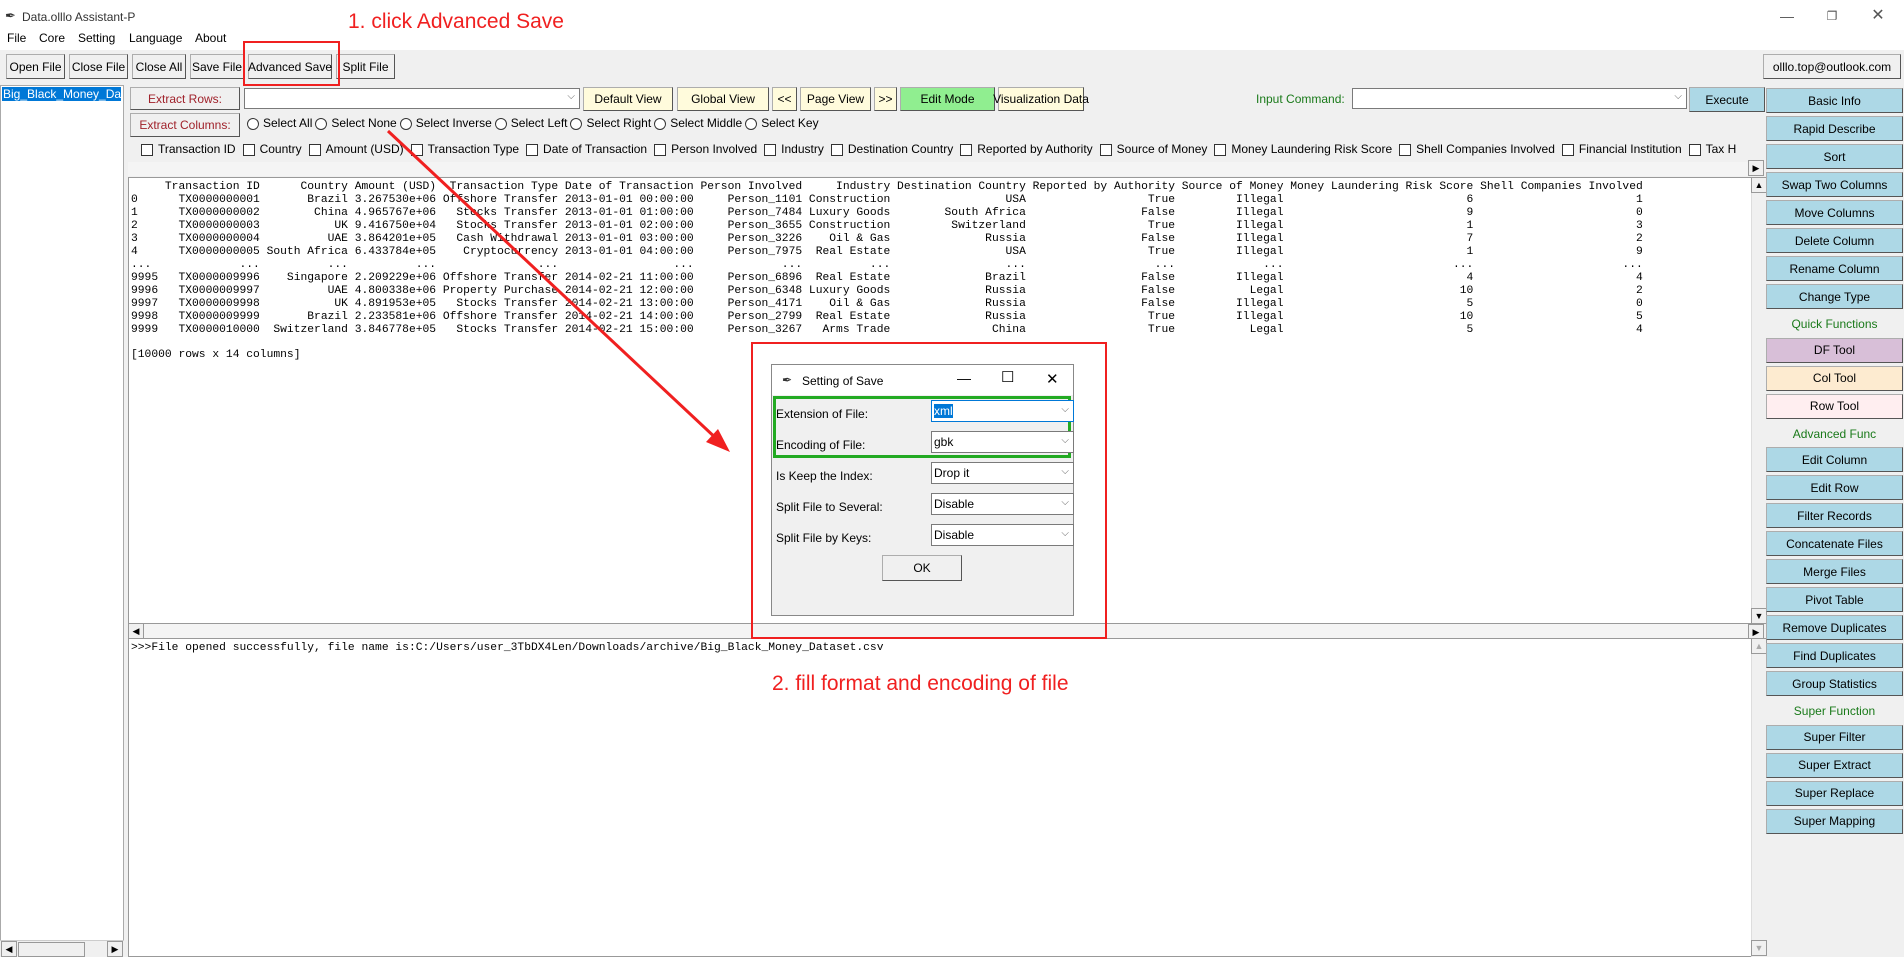 Image resolution: width=1904 pixels, height=957 pixels. I want to click on column-checkbox: Industry, so click(790, 149).